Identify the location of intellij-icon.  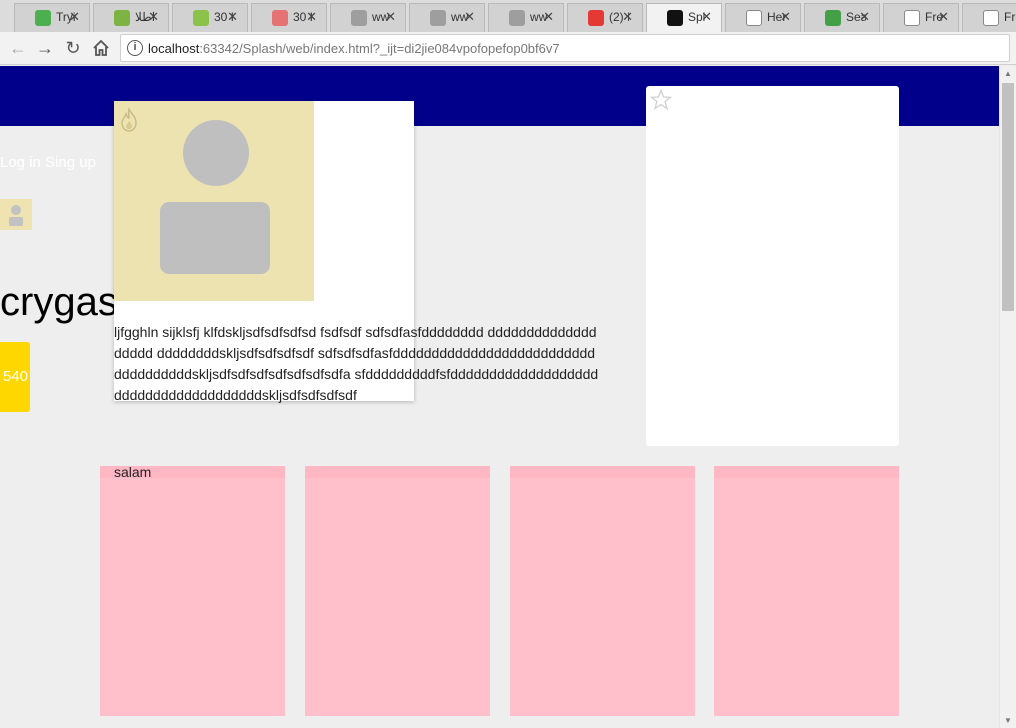
(675, 18).